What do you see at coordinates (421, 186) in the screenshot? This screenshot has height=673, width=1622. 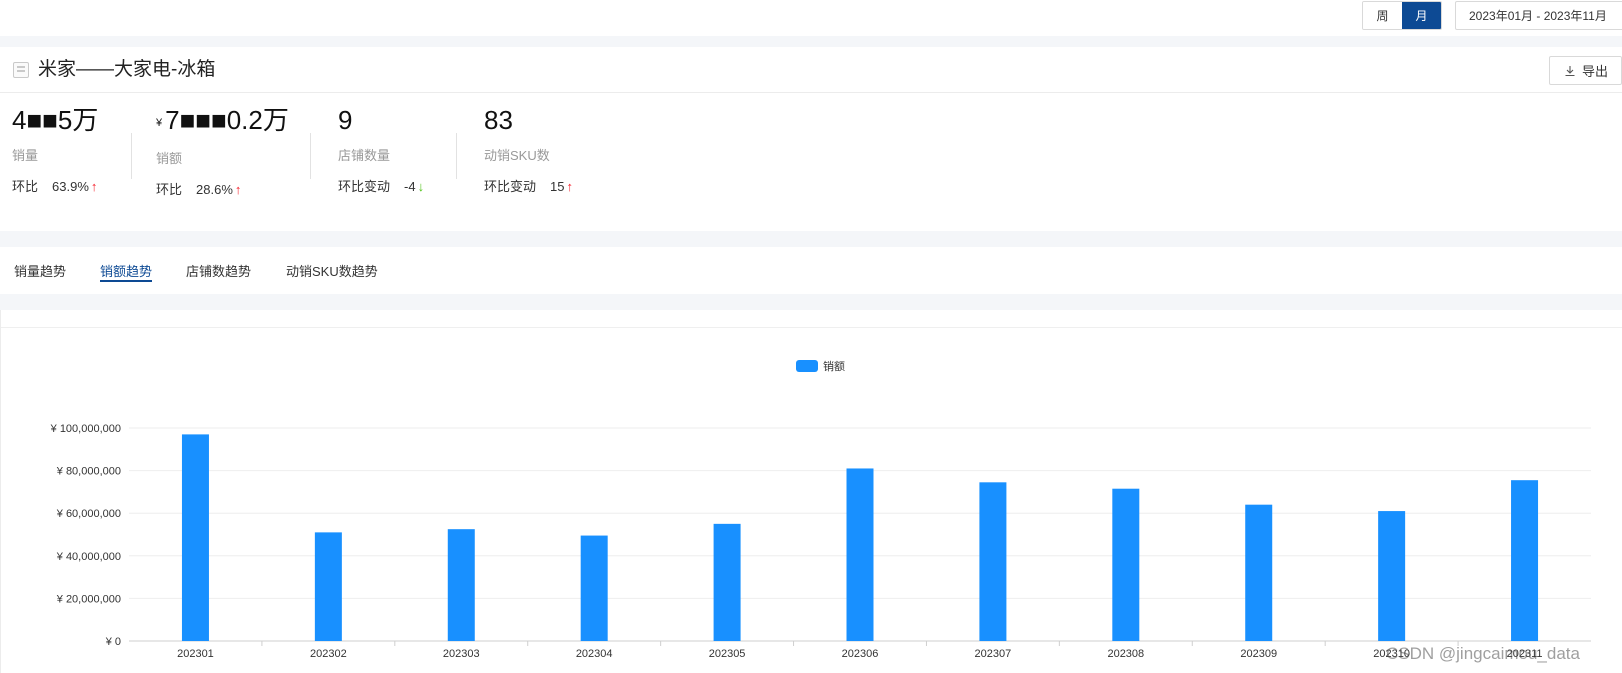 I see `arrow-down-icon: ↓` at bounding box center [421, 186].